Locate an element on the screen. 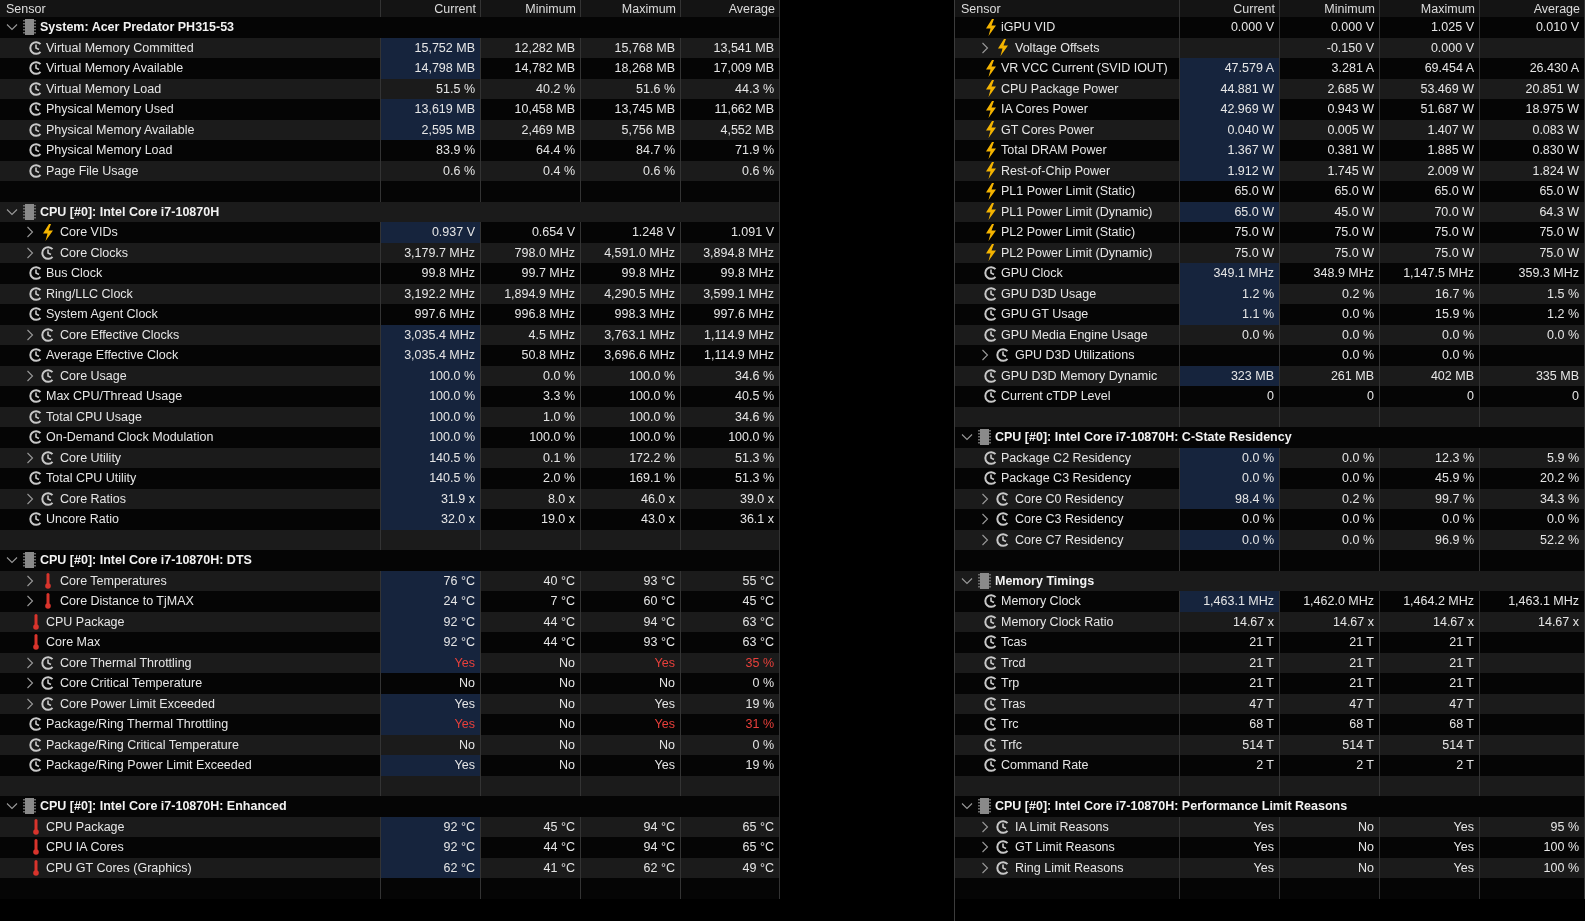 The width and height of the screenshot is (1585, 921). value-cell: 359.3 MHz is located at coordinates (1532, 273).